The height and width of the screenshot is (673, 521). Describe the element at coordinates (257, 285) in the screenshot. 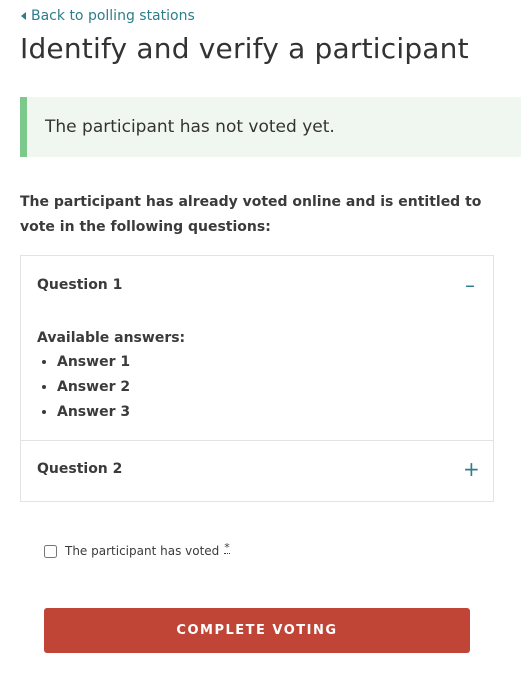

I see `accordion-header-question-1: Question 1 –` at that location.